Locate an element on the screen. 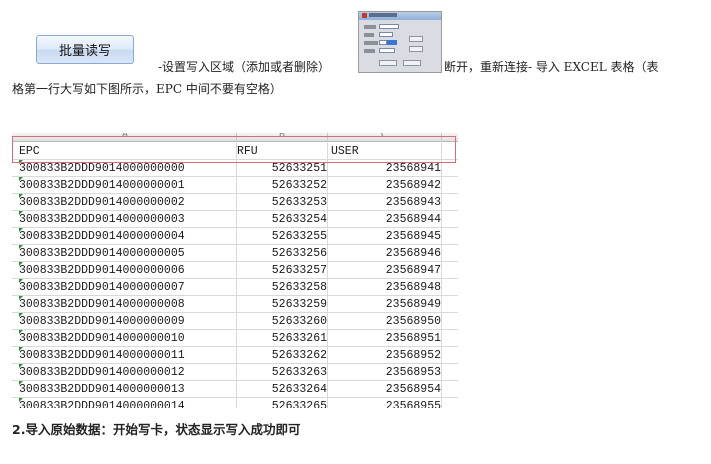  epc-cell: 300833B2DDD9014000000014 is located at coordinates (129, 403).